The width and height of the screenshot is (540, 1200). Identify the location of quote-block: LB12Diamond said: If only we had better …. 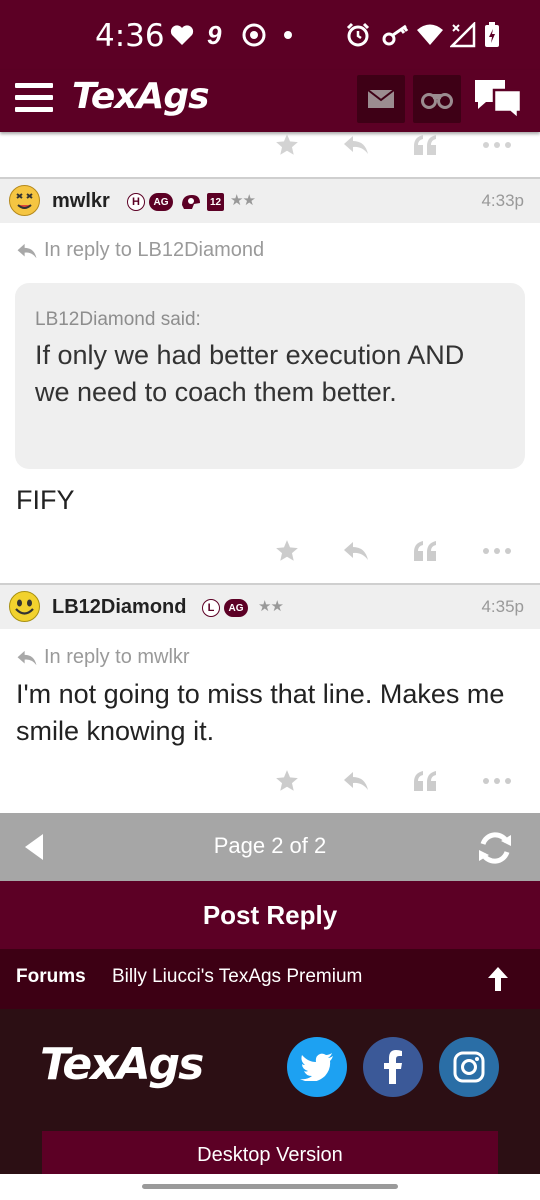
(270, 376).